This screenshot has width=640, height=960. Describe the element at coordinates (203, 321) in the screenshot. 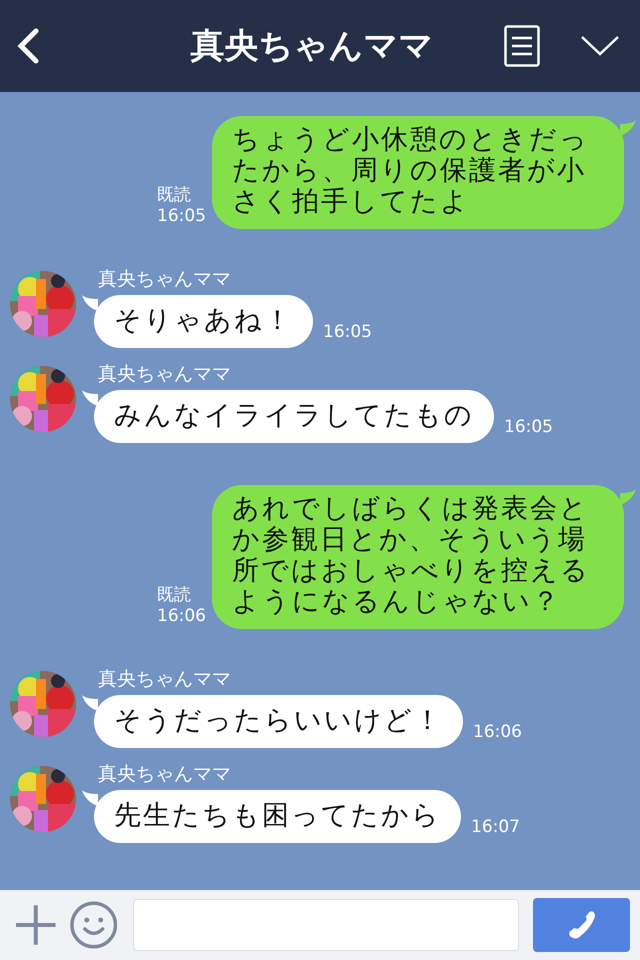

I see `message-bubble: そりゃあね！` at that location.